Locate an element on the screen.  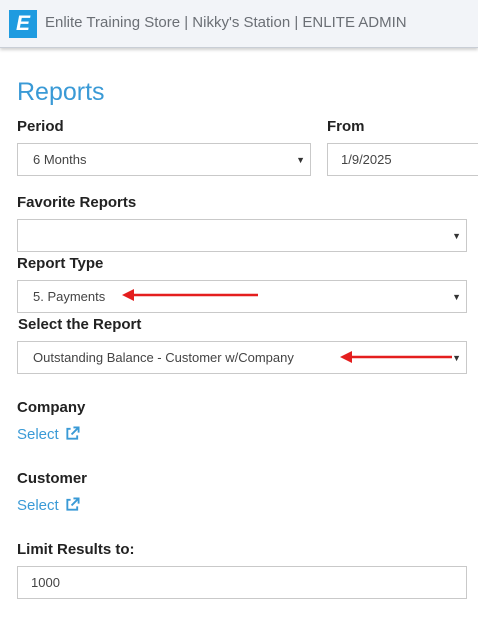
page-title: Reports is located at coordinates (61, 92).